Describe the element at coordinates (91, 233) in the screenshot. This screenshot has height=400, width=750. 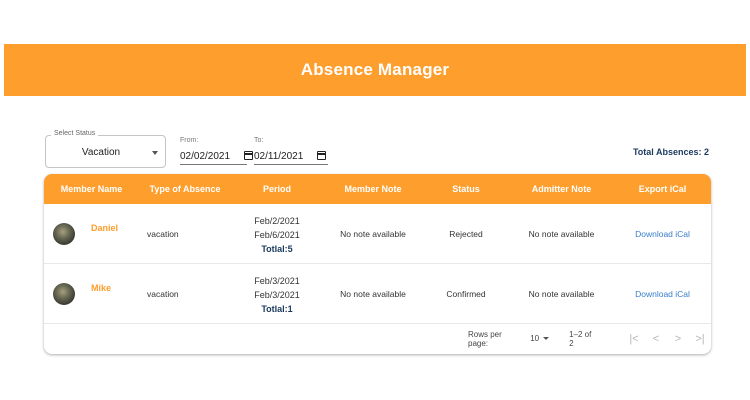
I see `member-cell: Daniel` at that location.